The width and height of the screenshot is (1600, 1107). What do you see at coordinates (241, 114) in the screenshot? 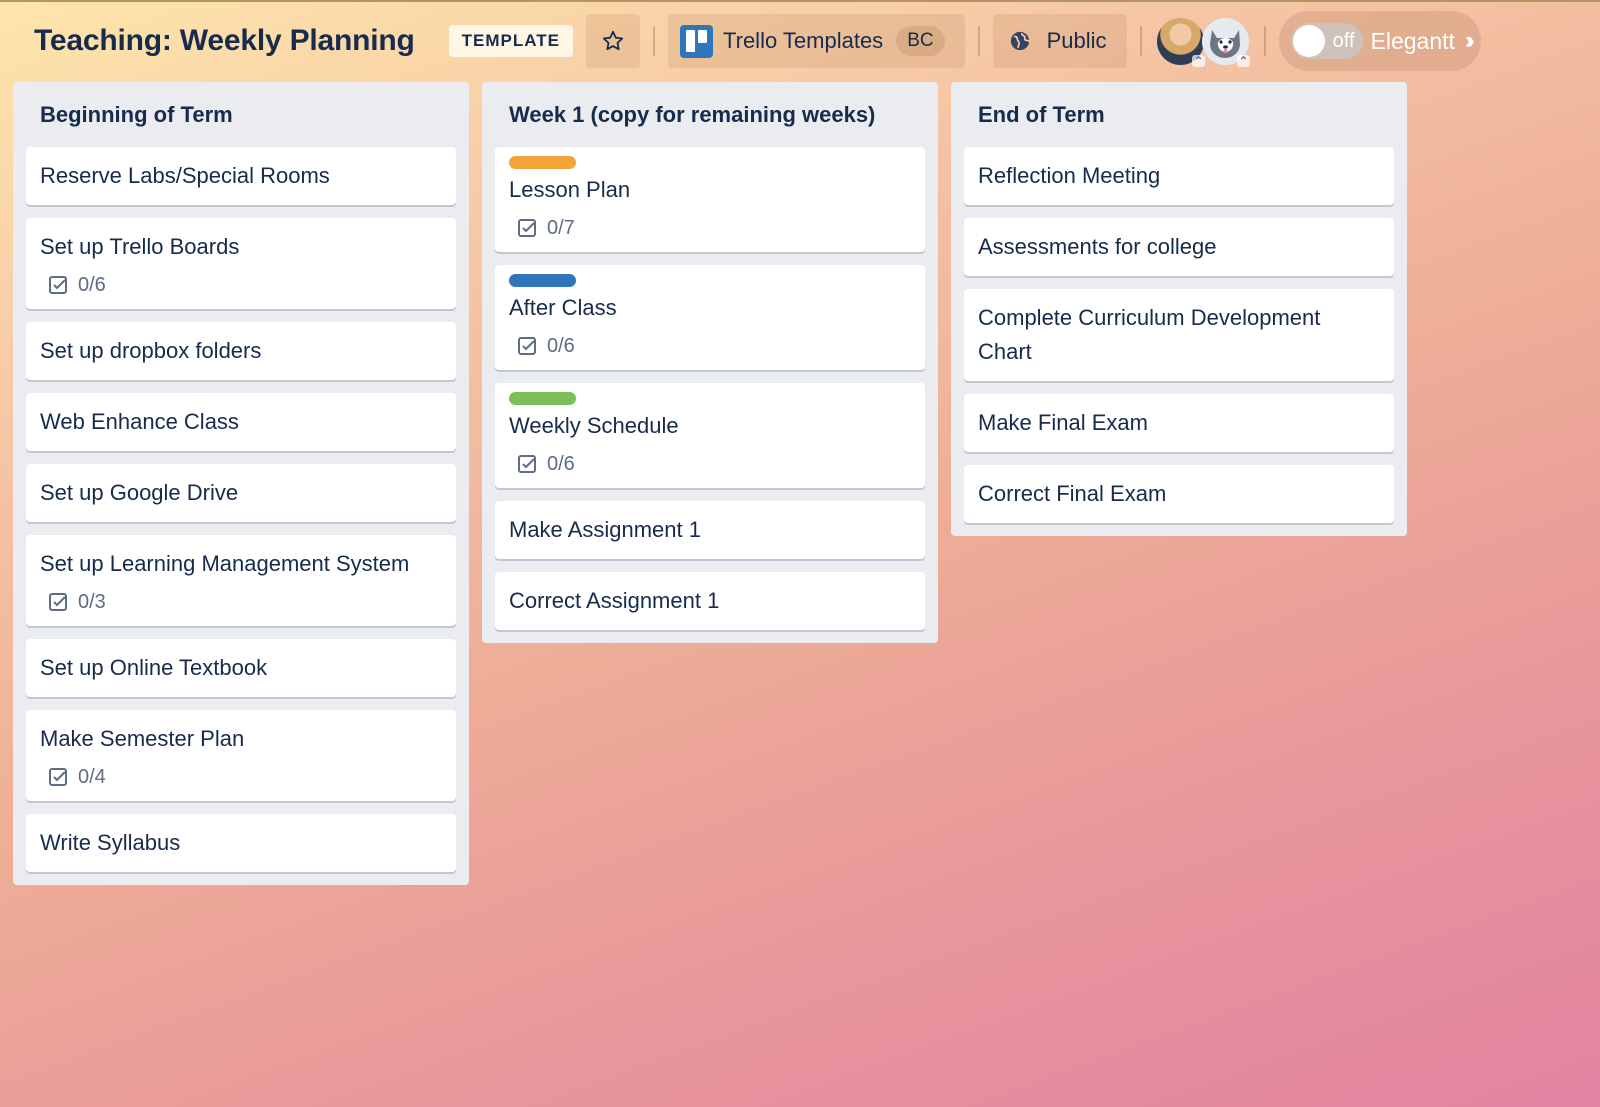
I see `list-title: Beginning of Term` at bounding box center [241, 114].